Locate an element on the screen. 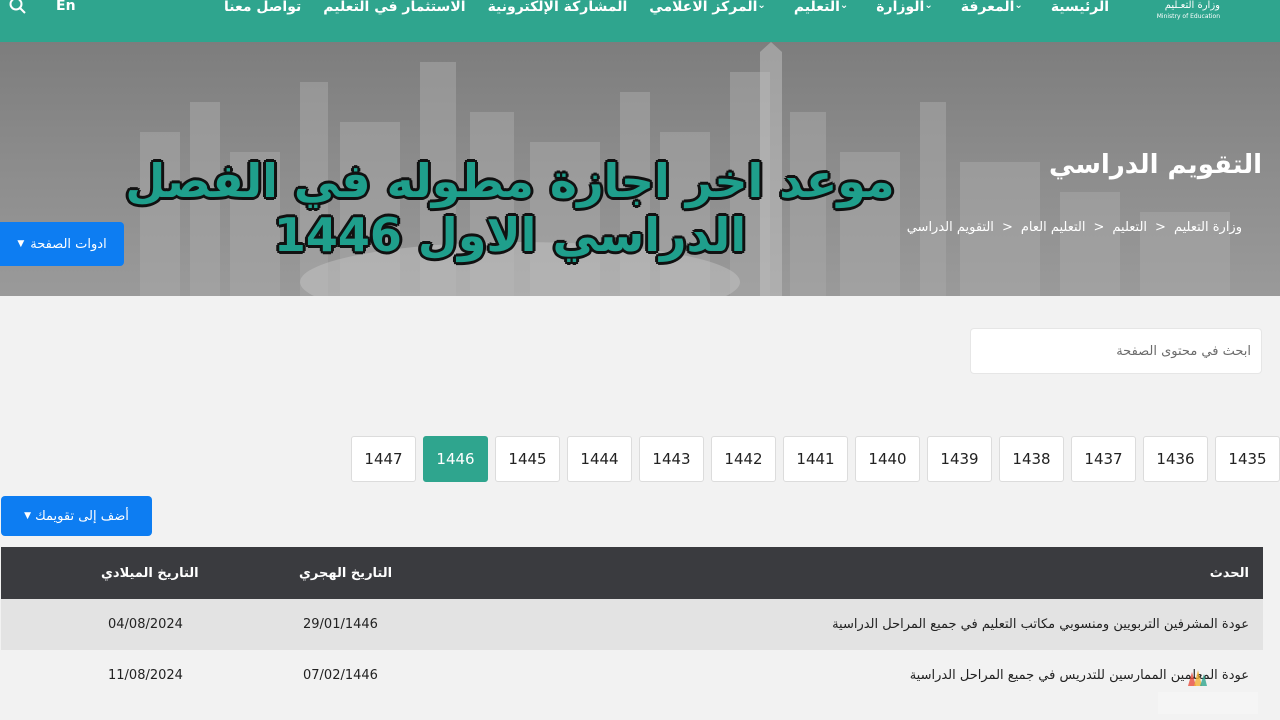  nav-item-label: المعرفة is located at coordinates (987, 7).